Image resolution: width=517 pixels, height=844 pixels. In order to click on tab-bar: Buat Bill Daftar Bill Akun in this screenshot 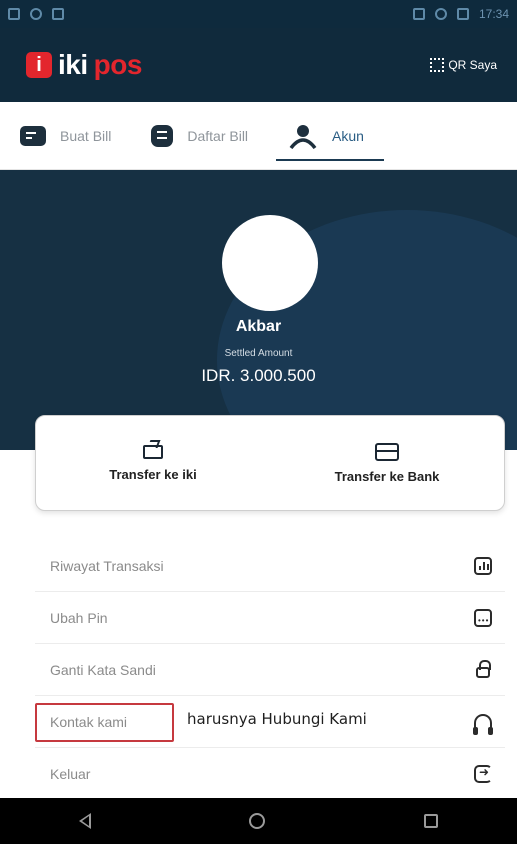, I will do `click(258, 136)`.